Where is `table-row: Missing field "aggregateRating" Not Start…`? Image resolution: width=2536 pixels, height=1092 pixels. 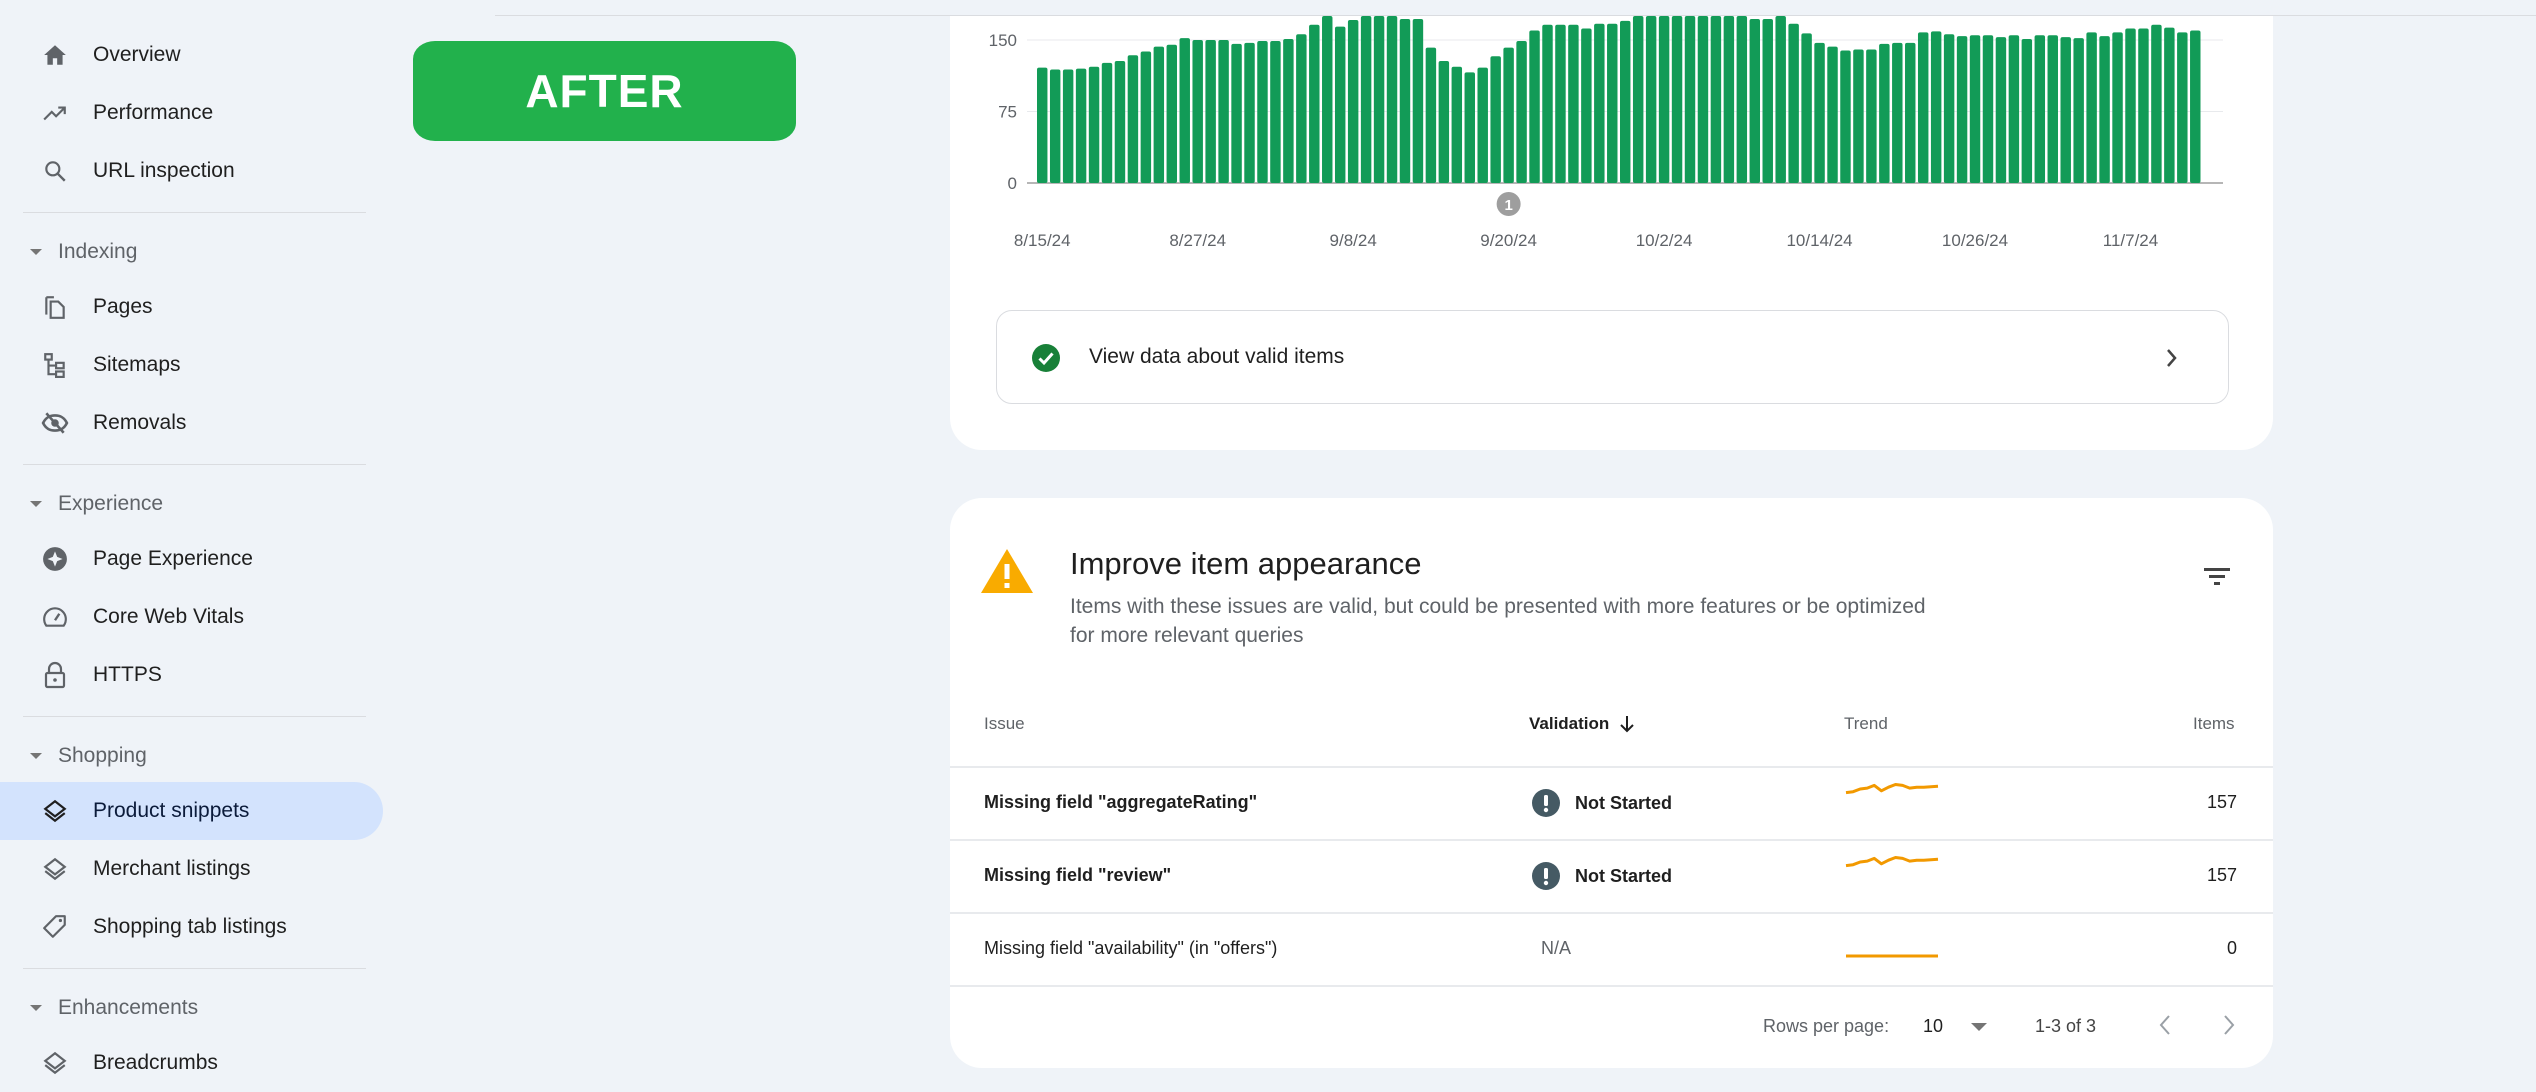 table-row: Missing field "aggregateRating" Not Start… is located at coordinates (1611, 803).